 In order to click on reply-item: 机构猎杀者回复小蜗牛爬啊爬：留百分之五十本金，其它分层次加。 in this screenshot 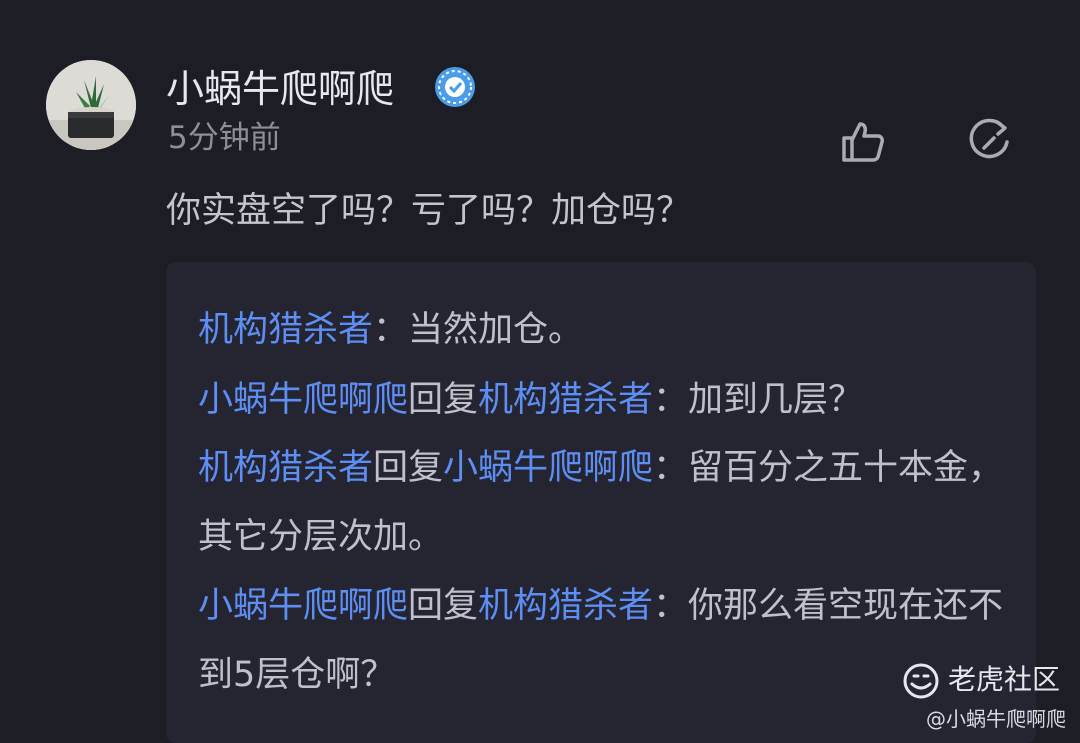, I will do `click(608, 503)`.